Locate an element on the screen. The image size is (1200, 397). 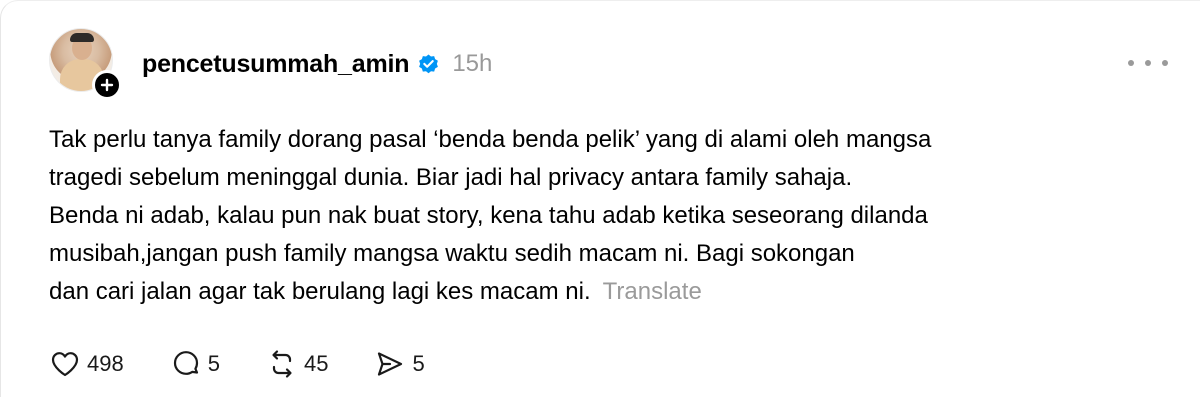
like-button: 498 is located at coordinates (86, 364).